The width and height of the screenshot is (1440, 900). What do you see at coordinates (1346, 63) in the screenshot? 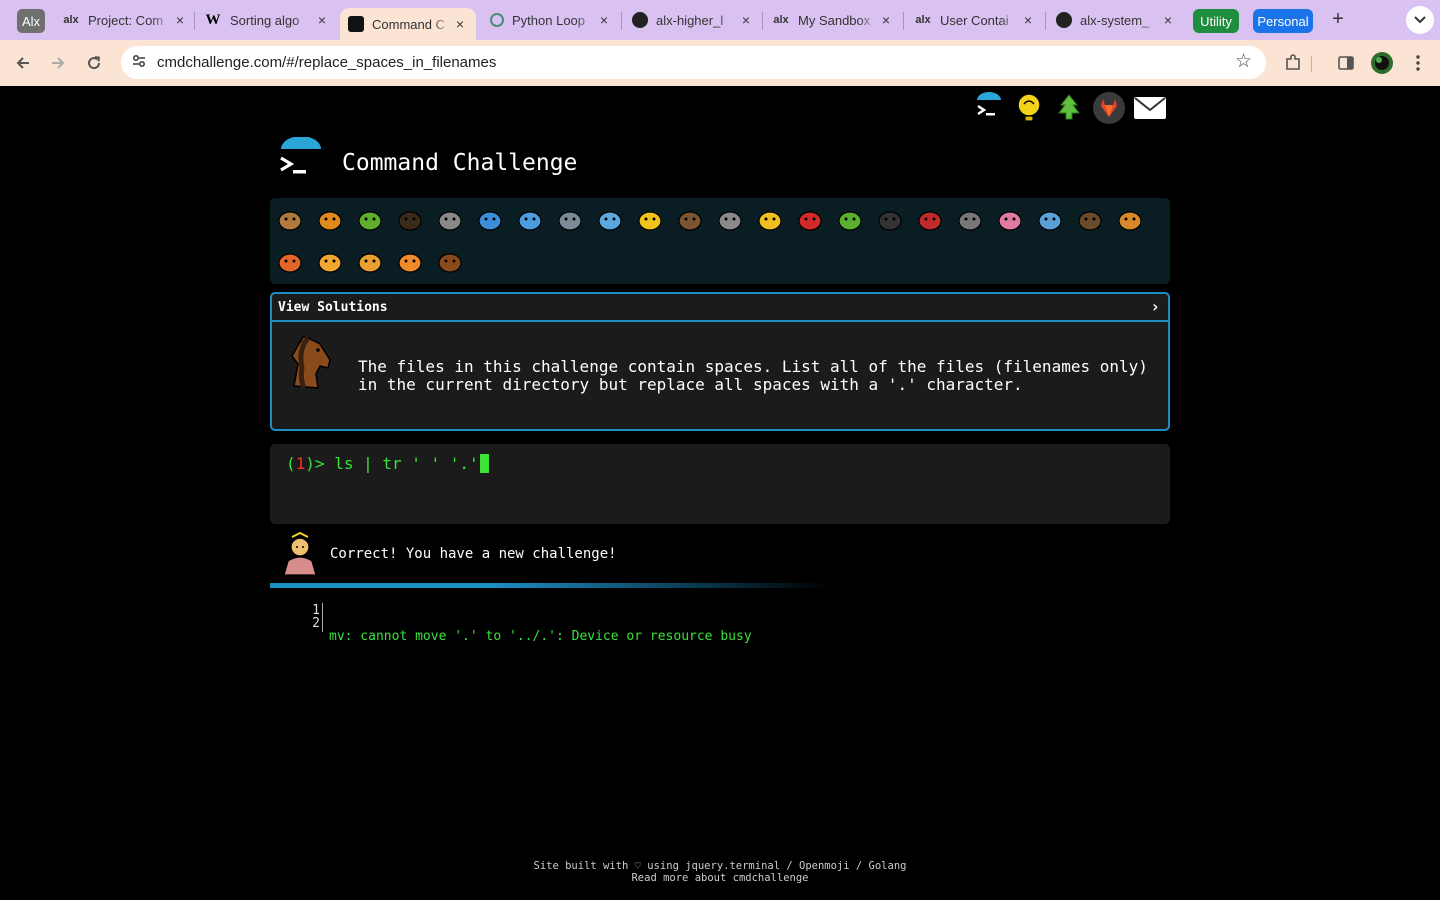
I see `side-panel-icon` at bounding box center [1346, 63].